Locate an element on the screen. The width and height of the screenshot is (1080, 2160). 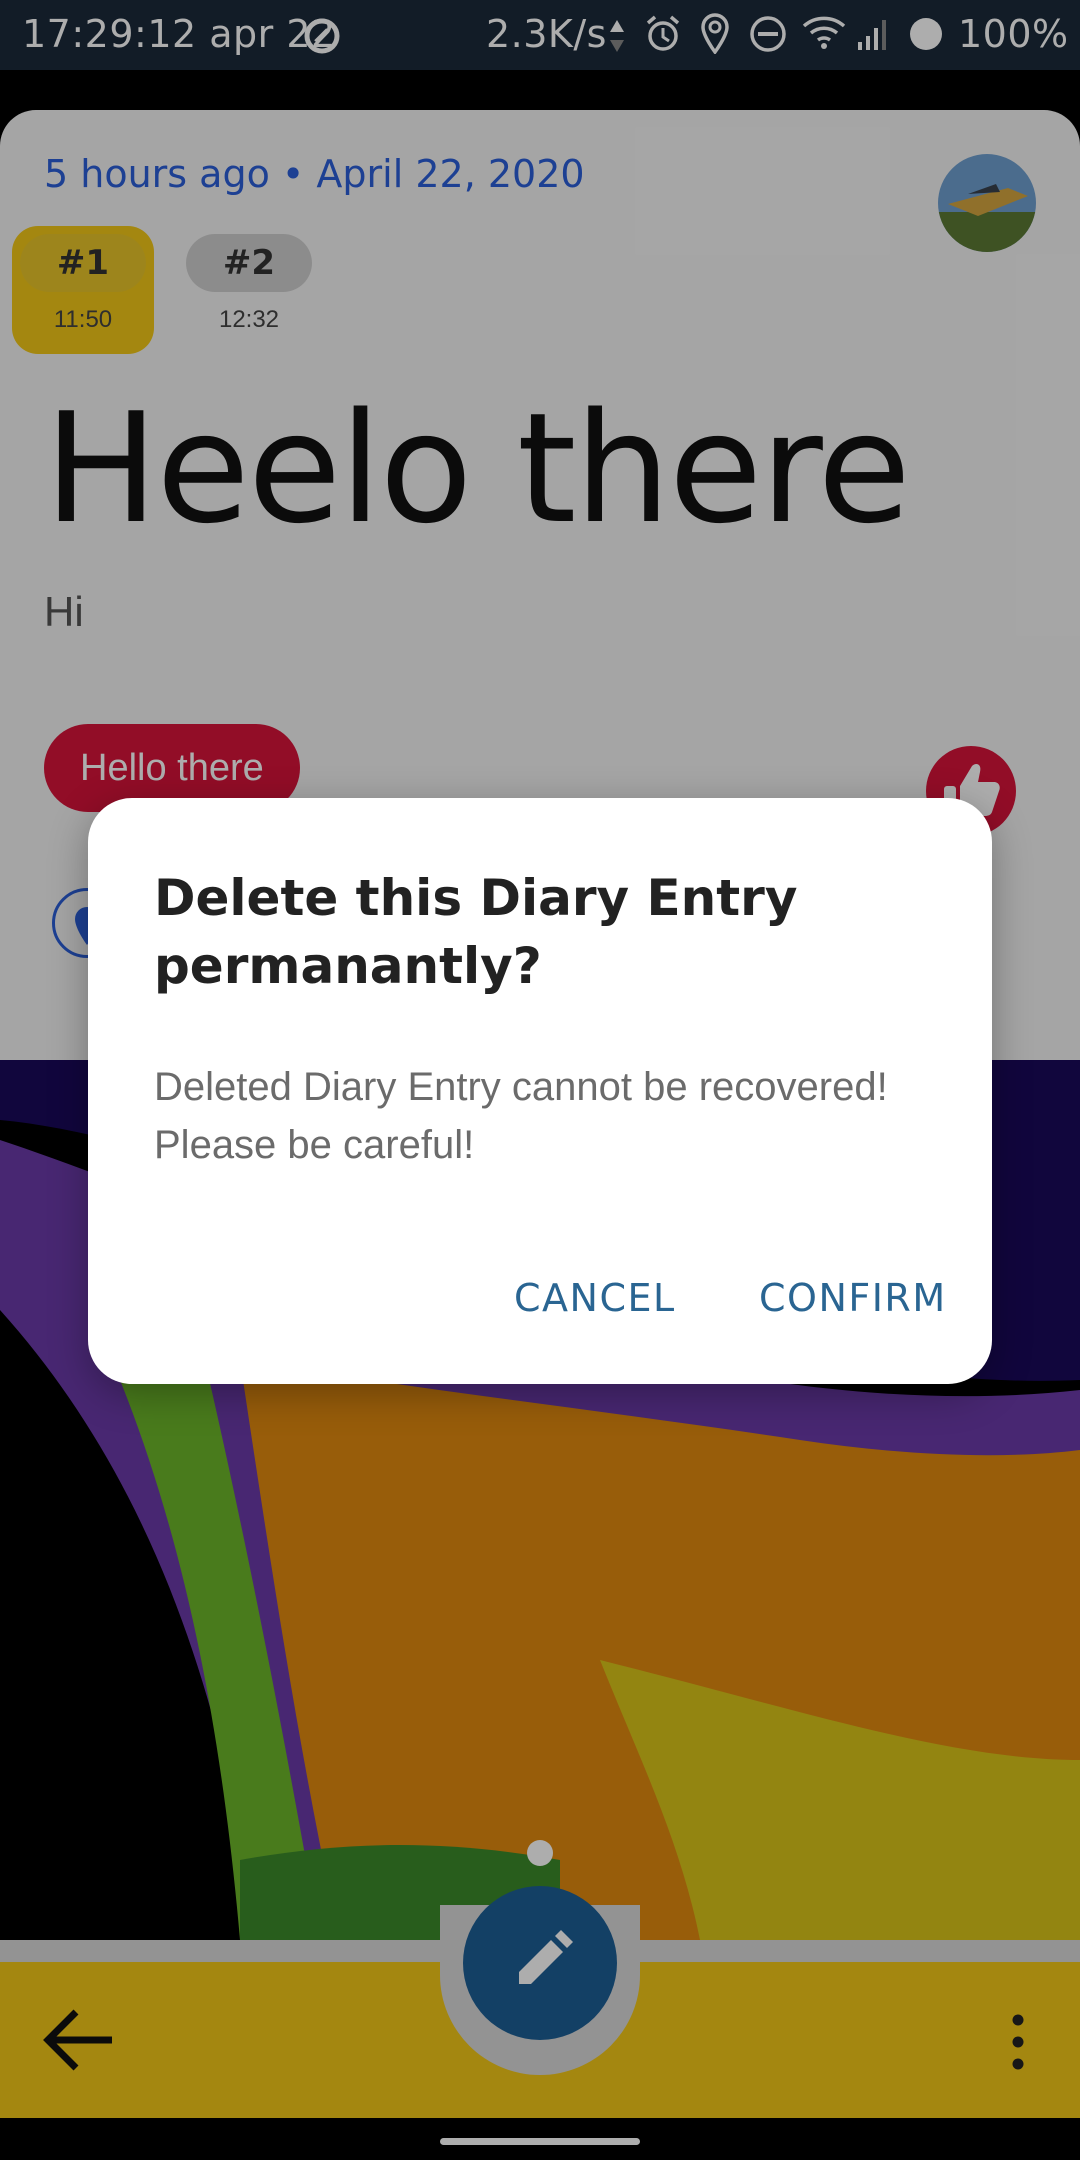
dialog-title: Delete this Diary Entry permanantly? is located at coordinates (476, 932).